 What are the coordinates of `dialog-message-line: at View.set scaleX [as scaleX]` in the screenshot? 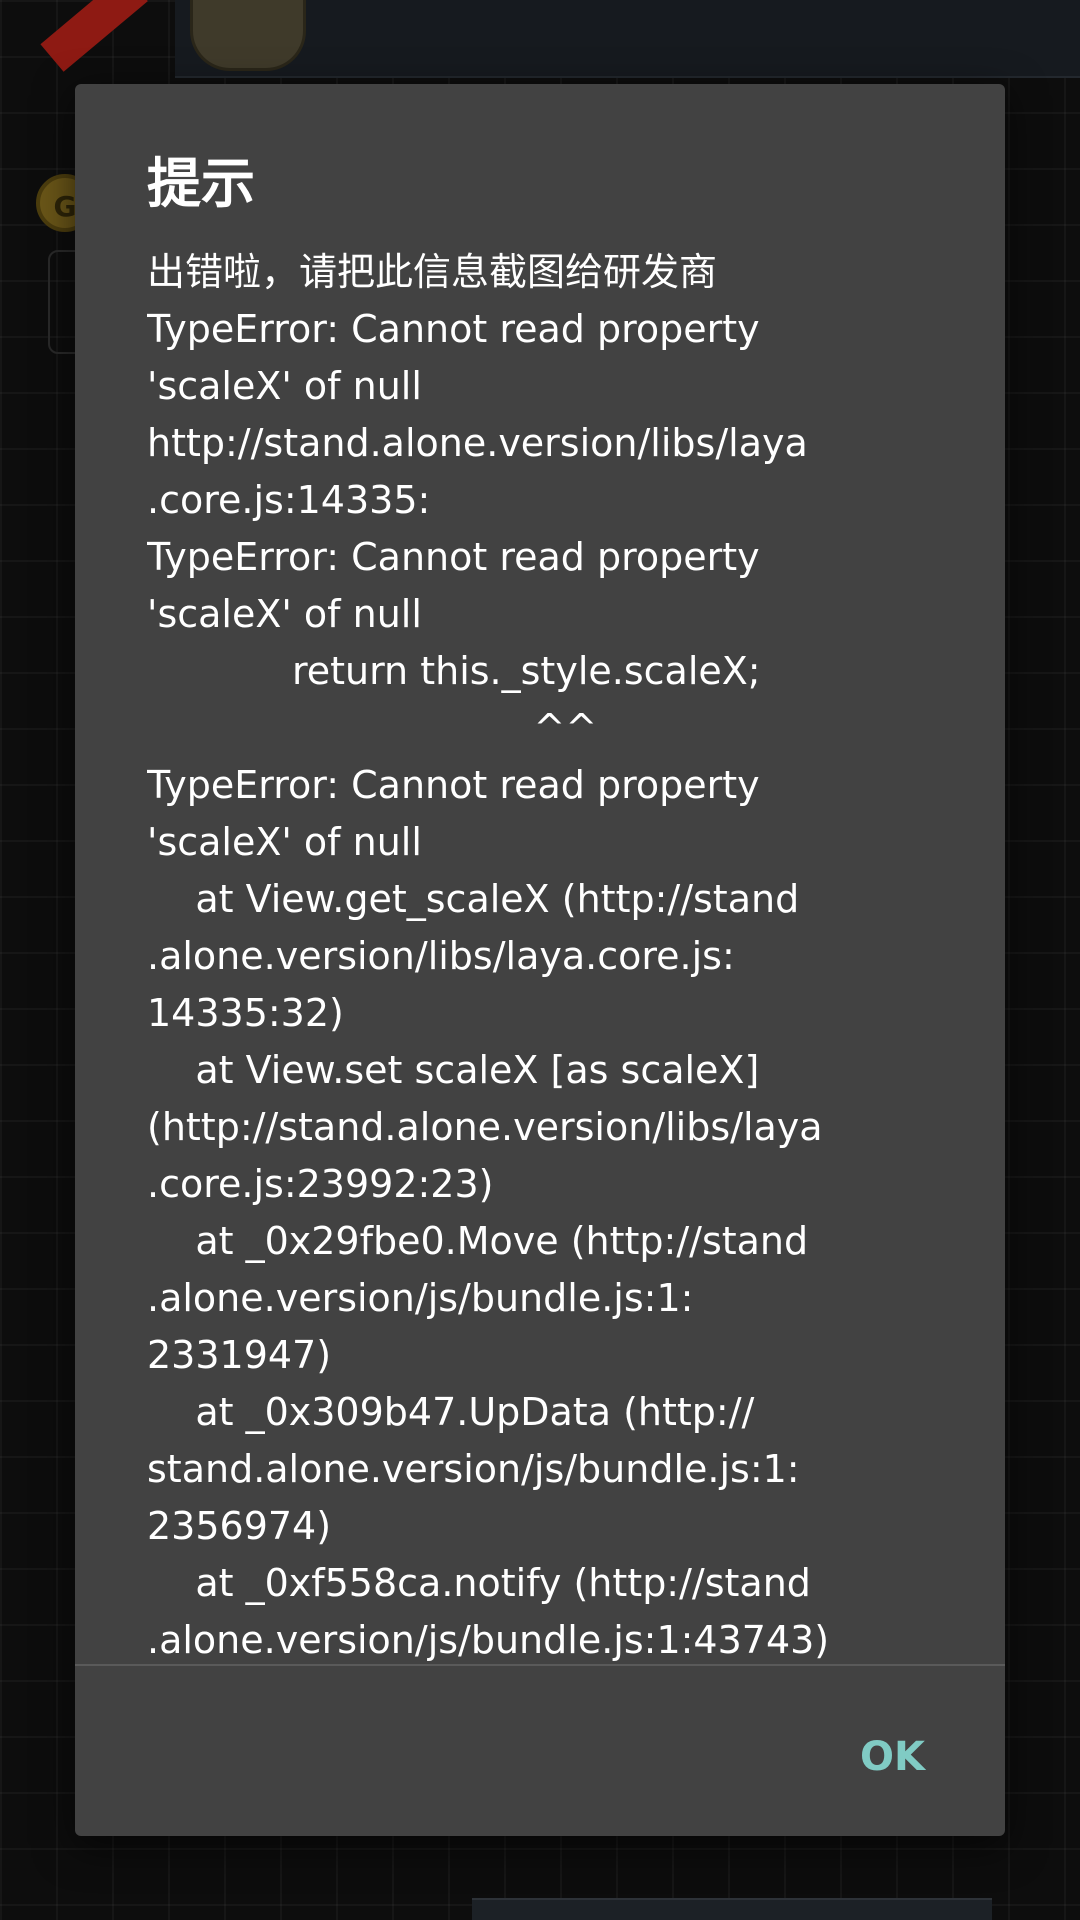 It's located at (453, 1070).